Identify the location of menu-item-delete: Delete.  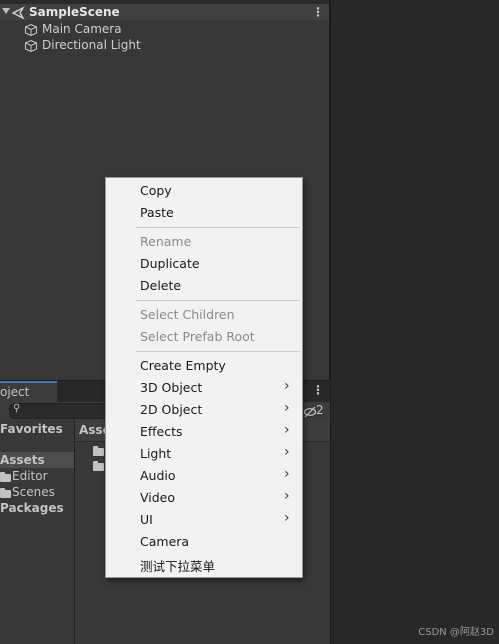
(204, 286).